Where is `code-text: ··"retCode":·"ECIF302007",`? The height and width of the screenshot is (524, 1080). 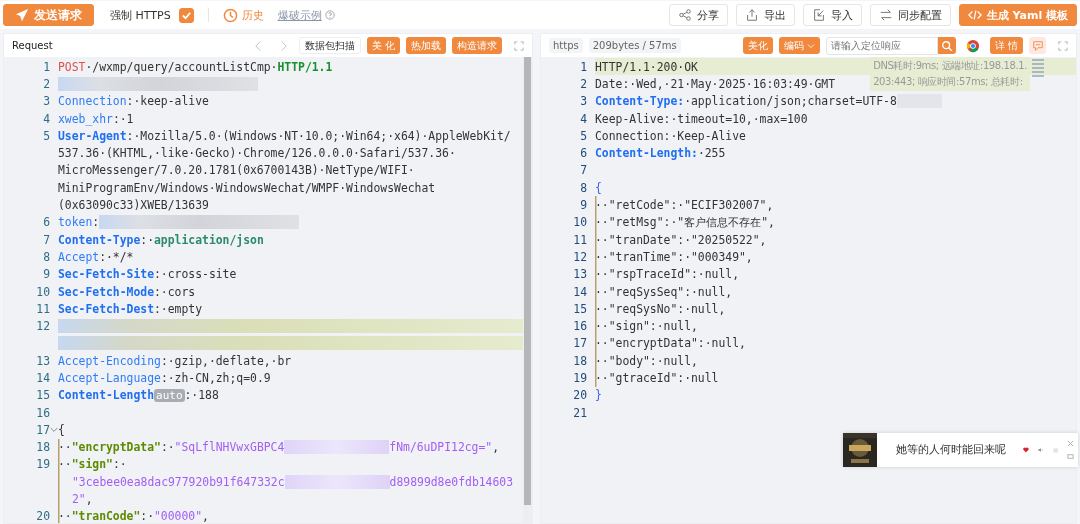 code-text: ··"retCode":·"ECIF302007", is located at coordinates (684, 205).